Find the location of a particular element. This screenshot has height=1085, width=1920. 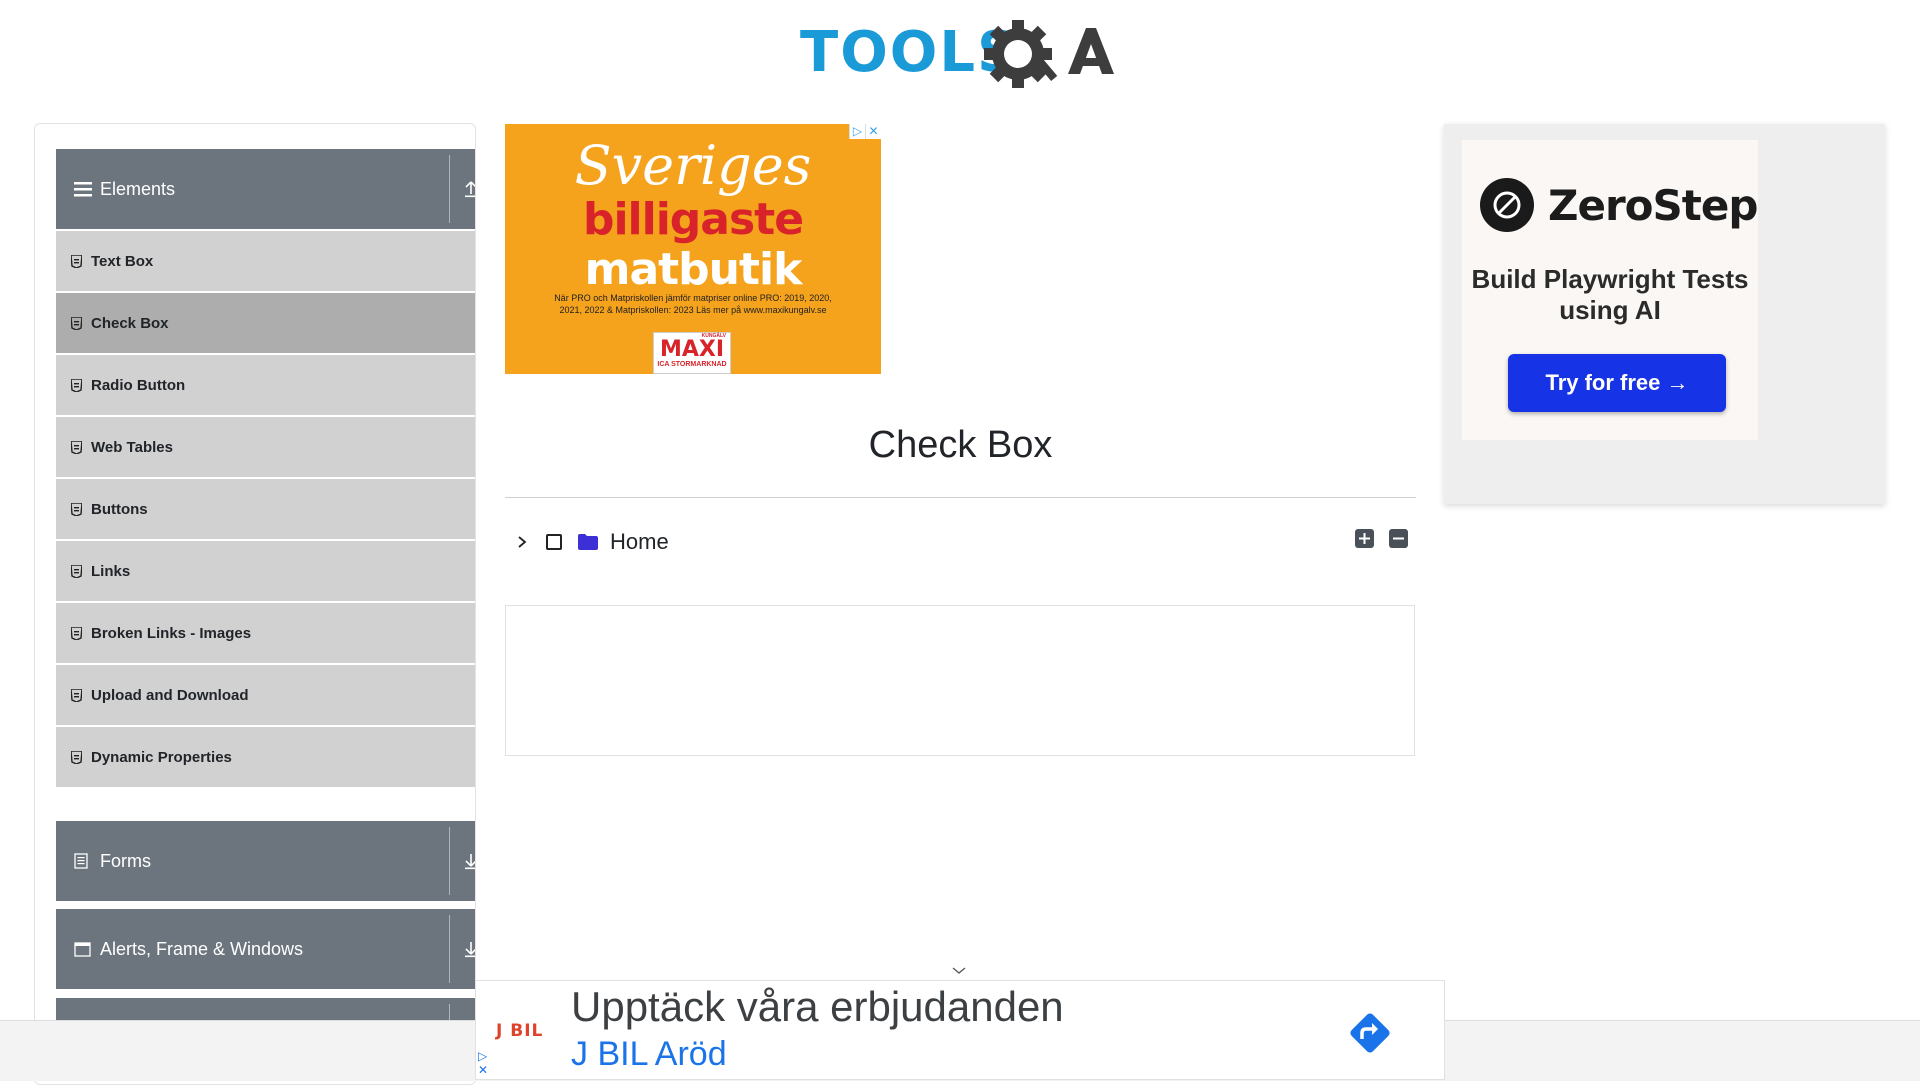

hamburger-icon is located at coordinates (85, 189).